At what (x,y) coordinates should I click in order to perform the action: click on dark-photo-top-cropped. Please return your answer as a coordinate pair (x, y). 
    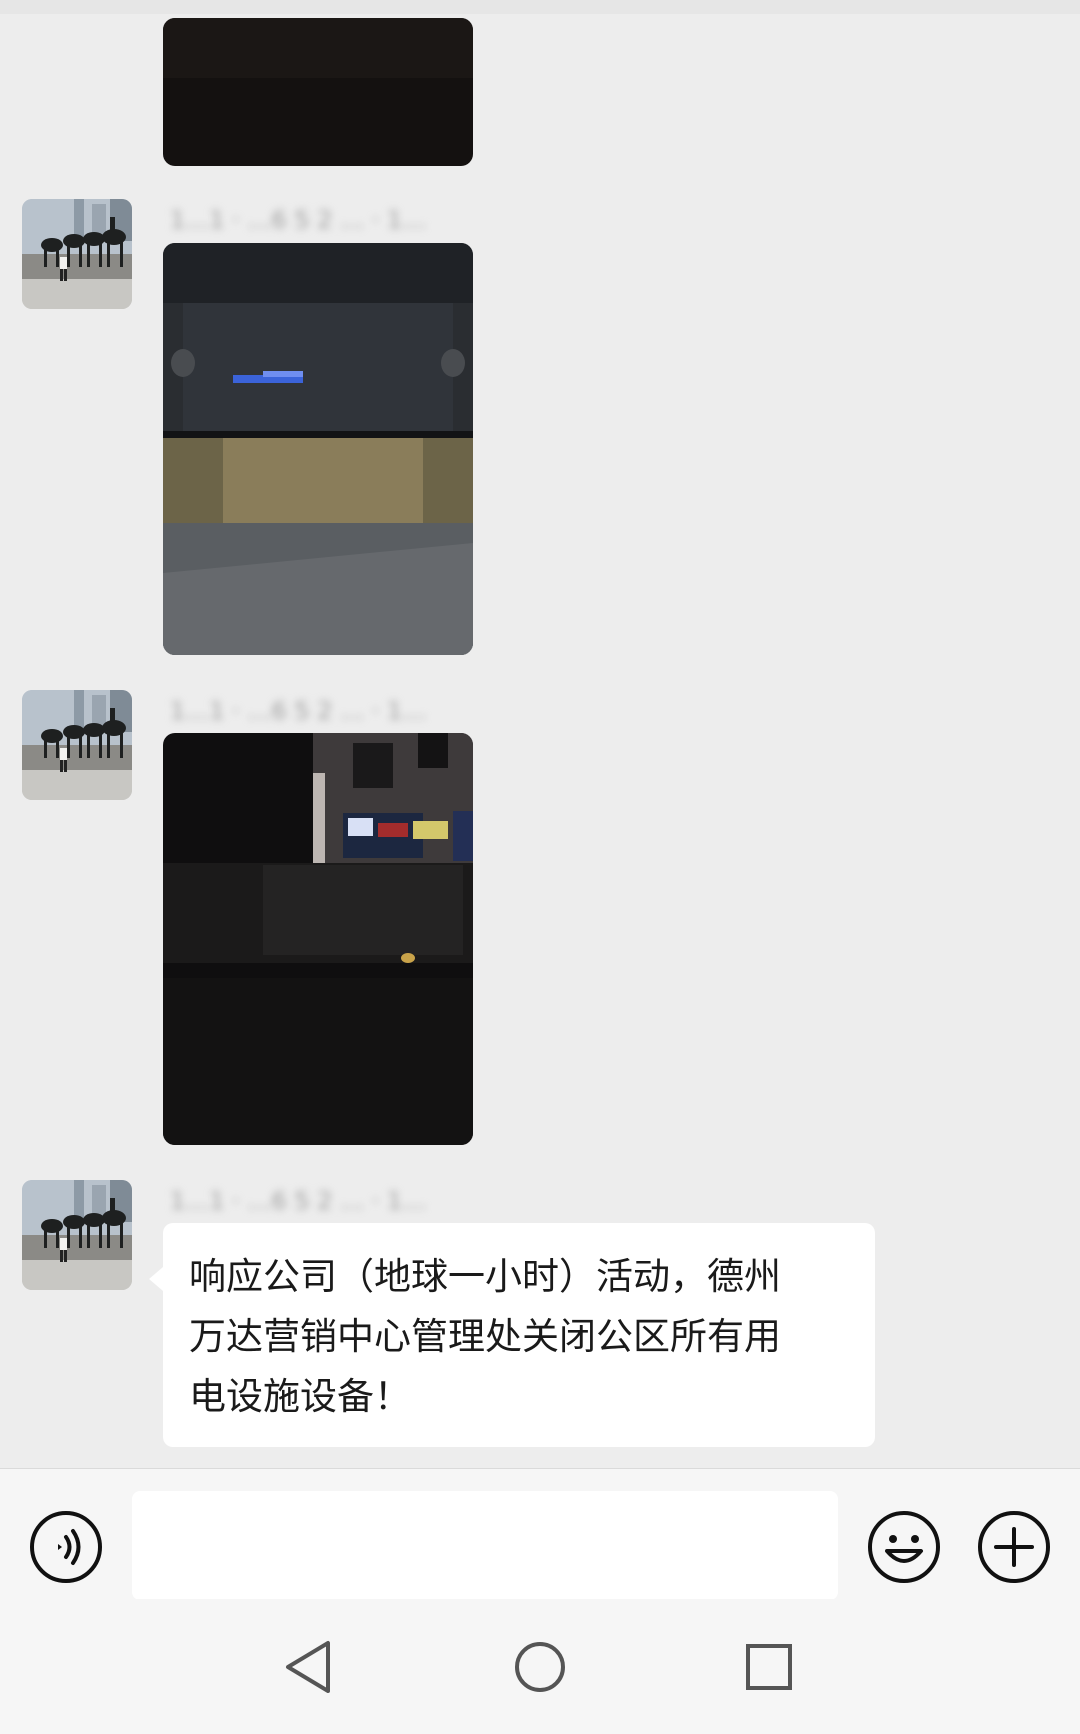
    Looking at the image, I should click on (318, 92).